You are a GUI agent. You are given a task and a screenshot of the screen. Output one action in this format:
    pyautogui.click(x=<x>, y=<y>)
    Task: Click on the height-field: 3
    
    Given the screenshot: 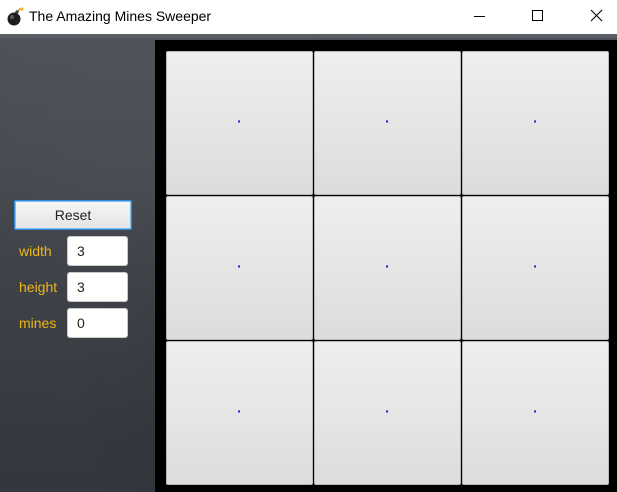 What is the action you would take?
    pyautogui.click(x=97, y=287)
    